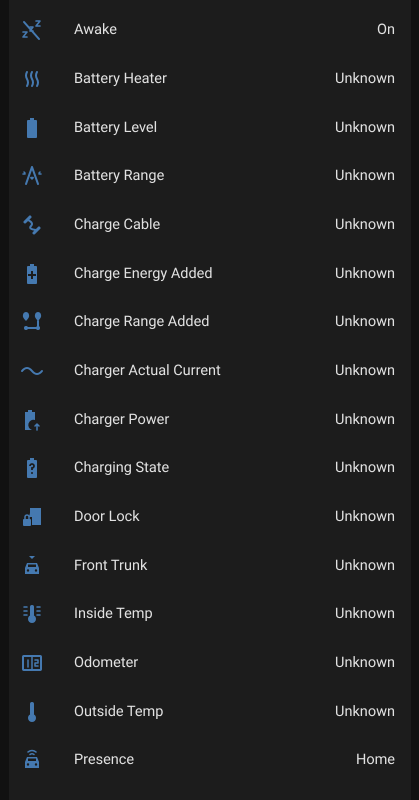 The image size is (419, 800). What do you see at coordinates (375, 760) in the screenshot?
I see `entity-state: Home` at bounding box center [375, 760].